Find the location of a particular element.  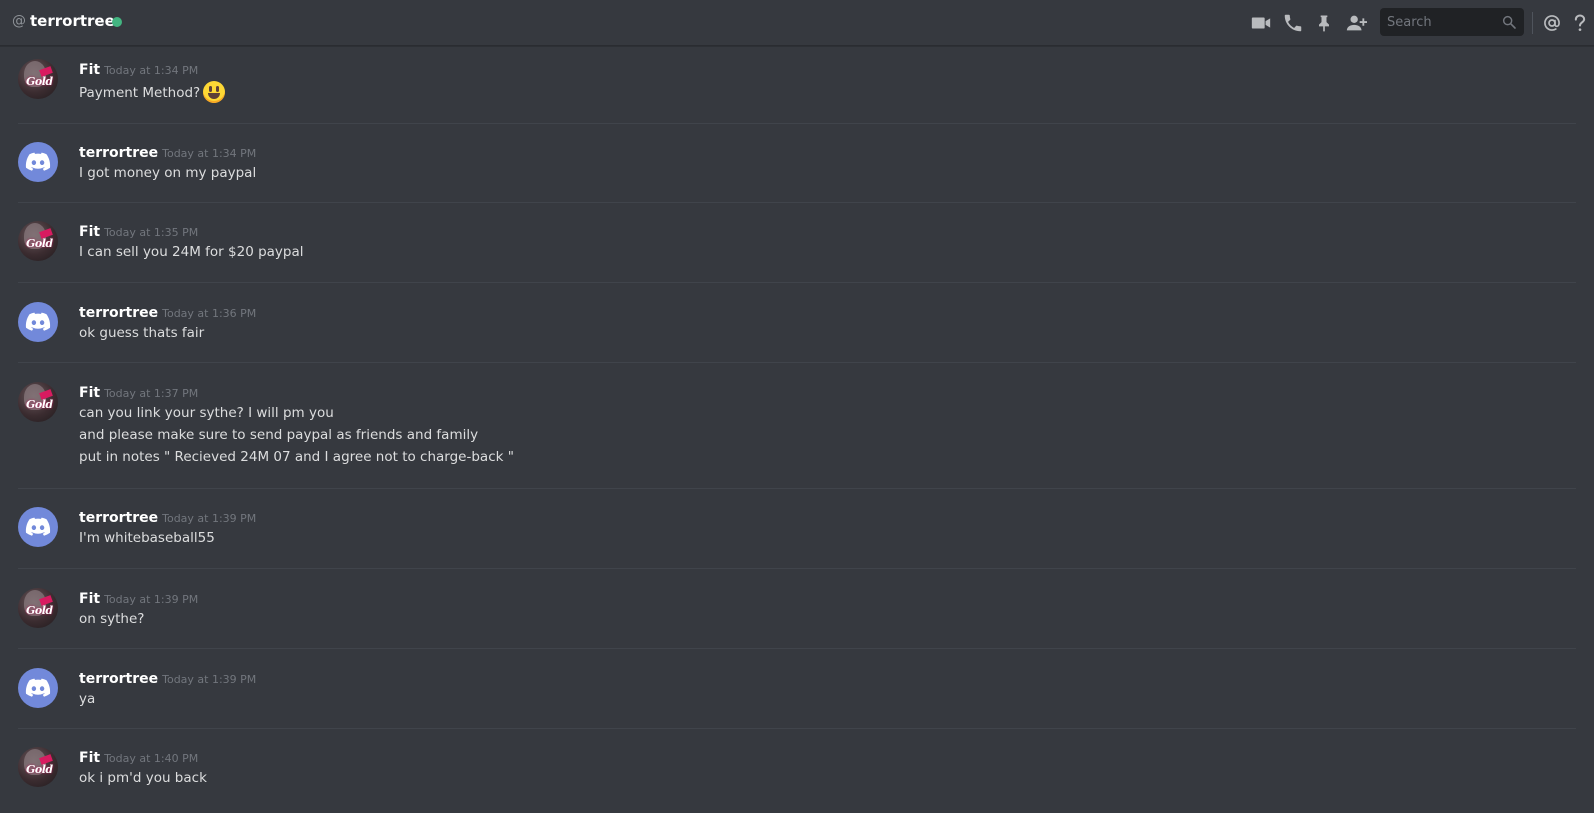

message-header: Fit Today at 1:39 PM is located at coordinates (138, 597).